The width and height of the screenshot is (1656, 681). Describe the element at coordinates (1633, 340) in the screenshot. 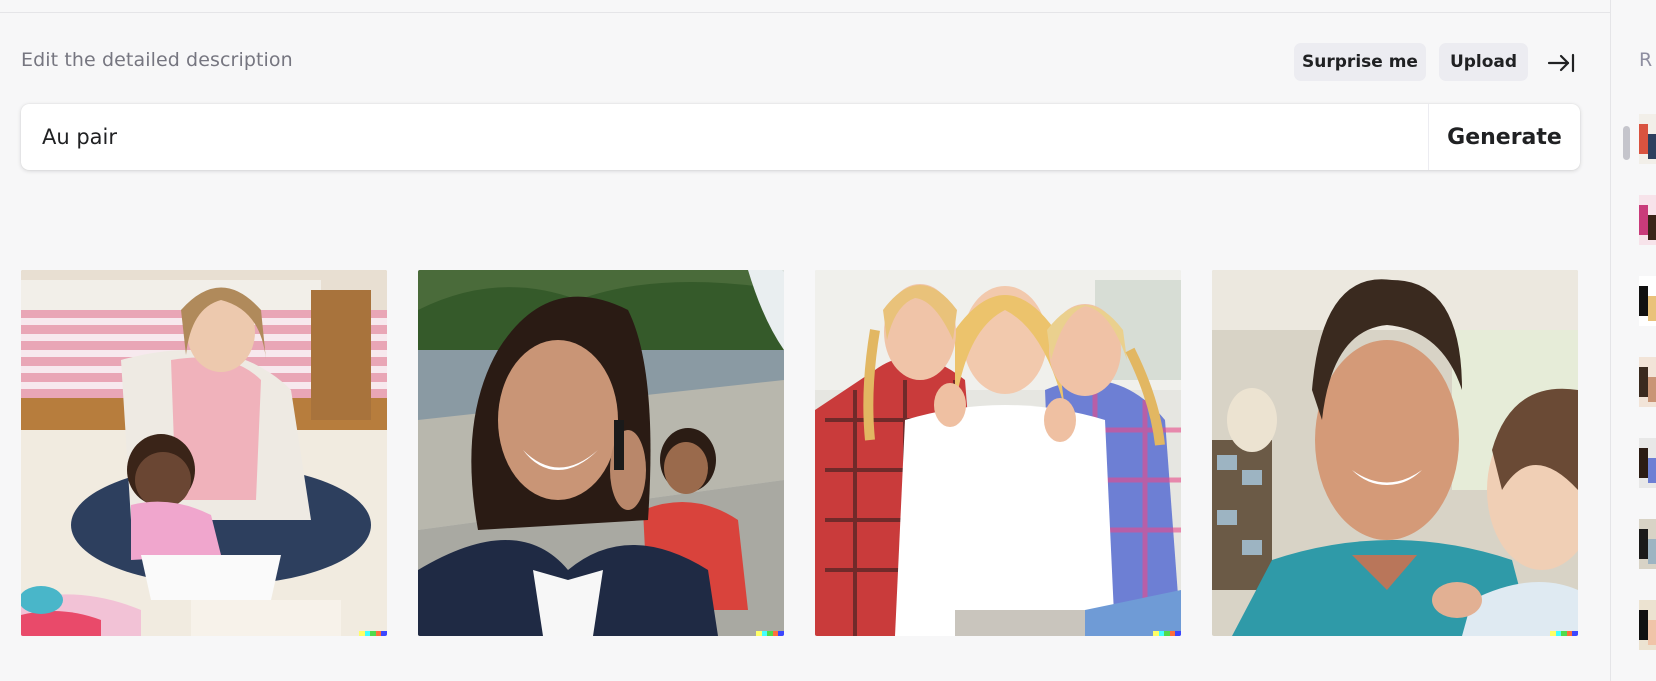

I see `history-sidebar: R` at that location.